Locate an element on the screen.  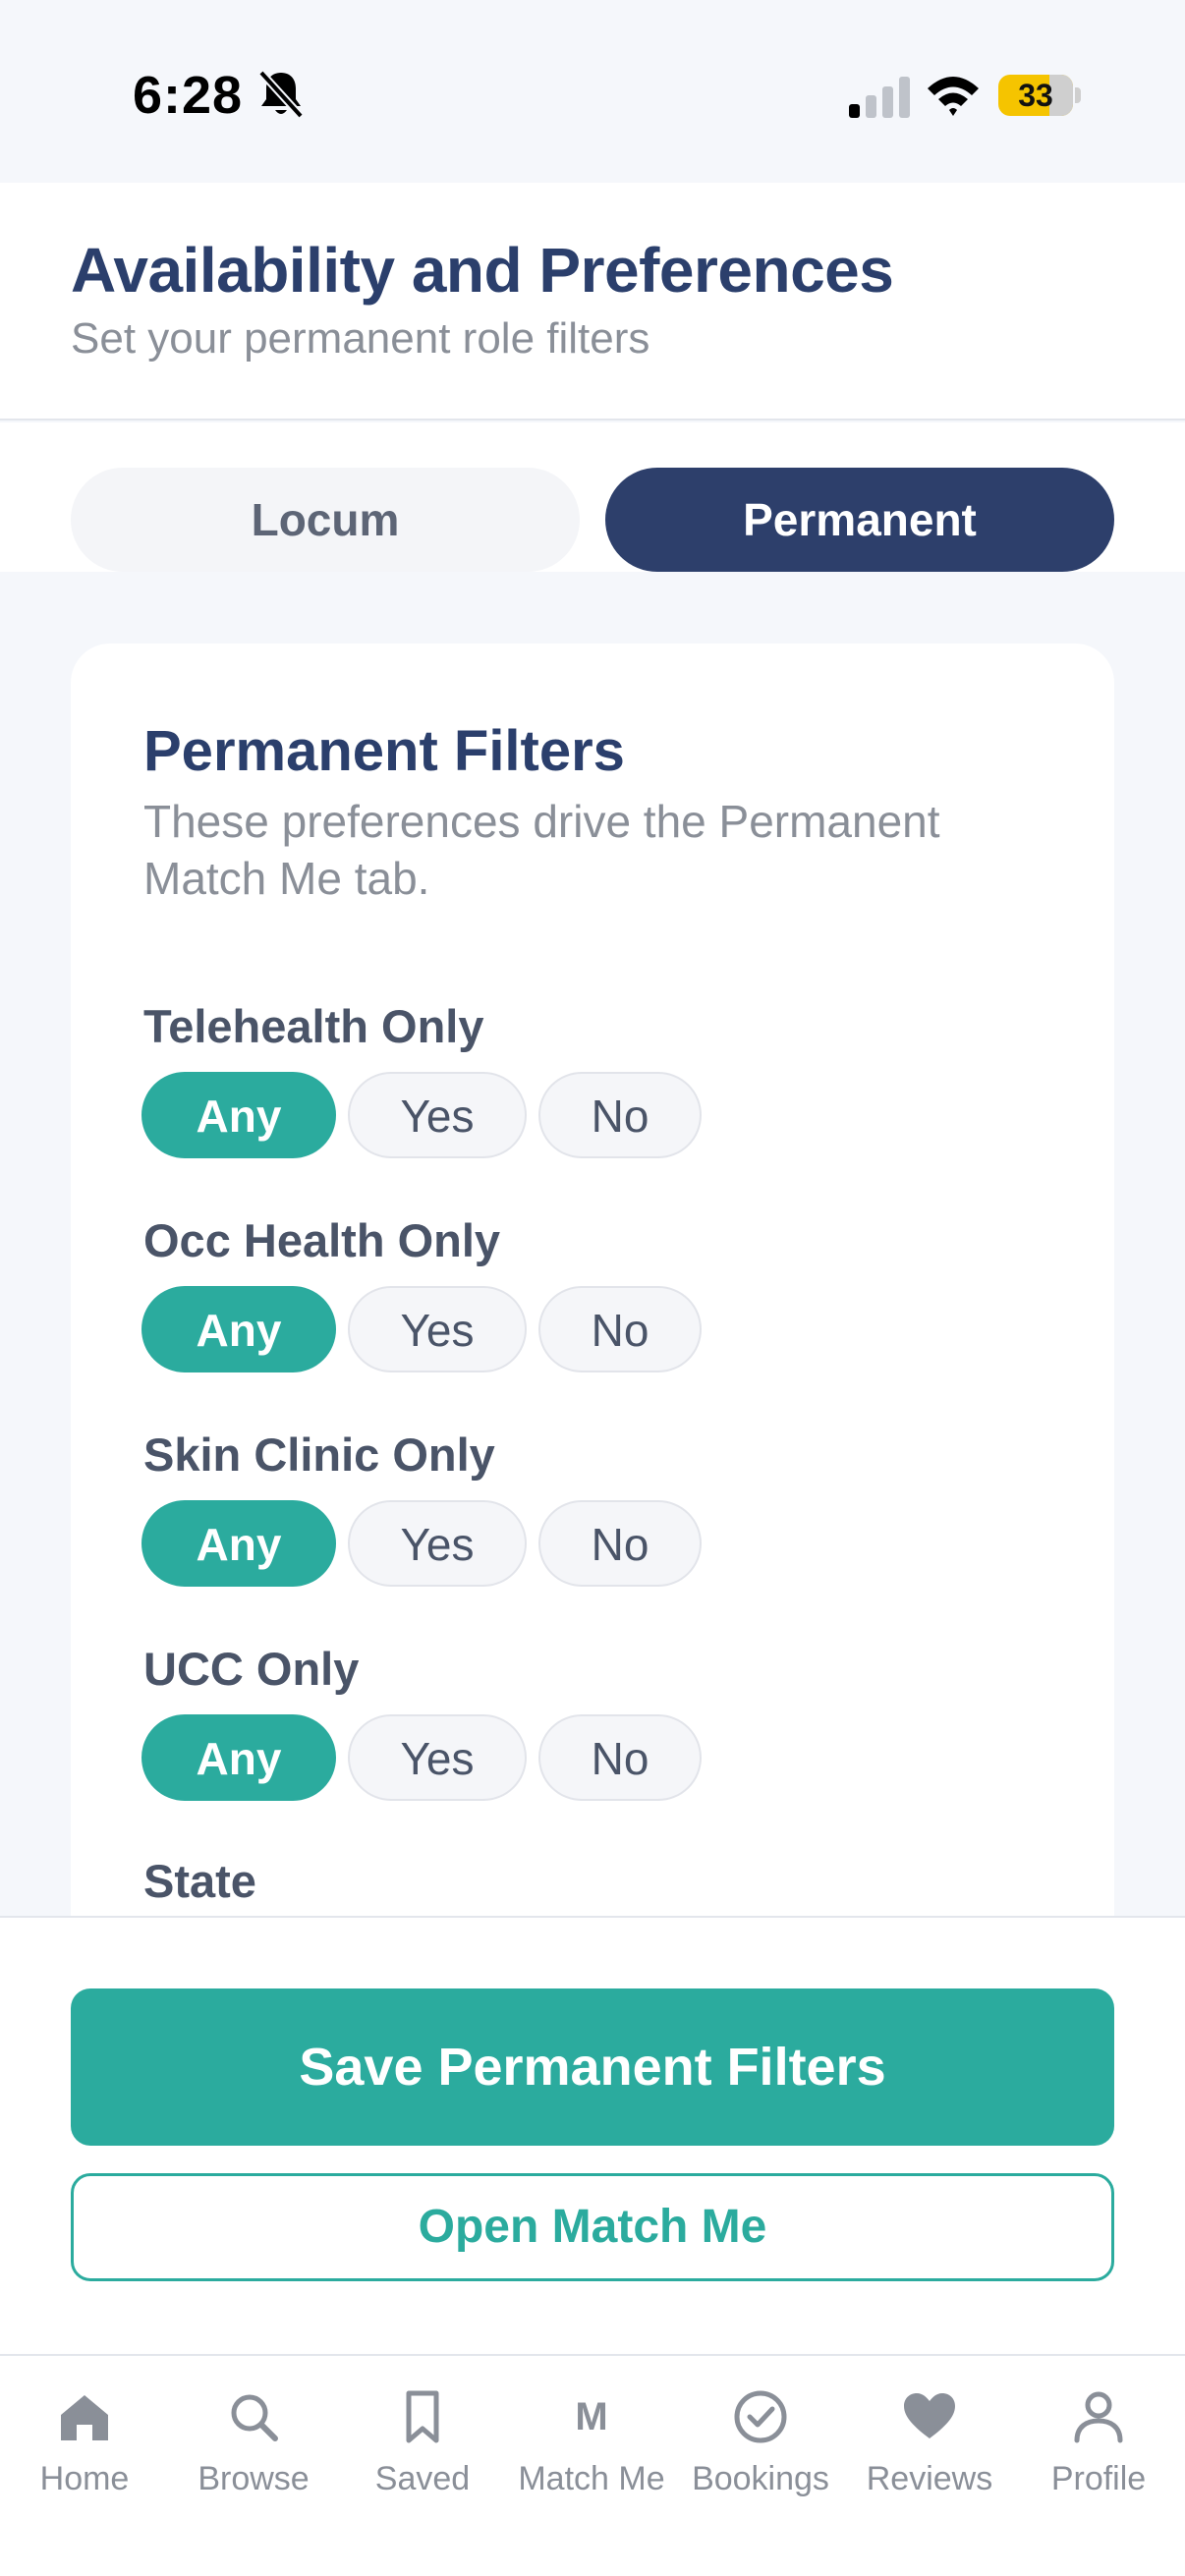
tab-label-home: Home is located at coordinates (84, 2478).